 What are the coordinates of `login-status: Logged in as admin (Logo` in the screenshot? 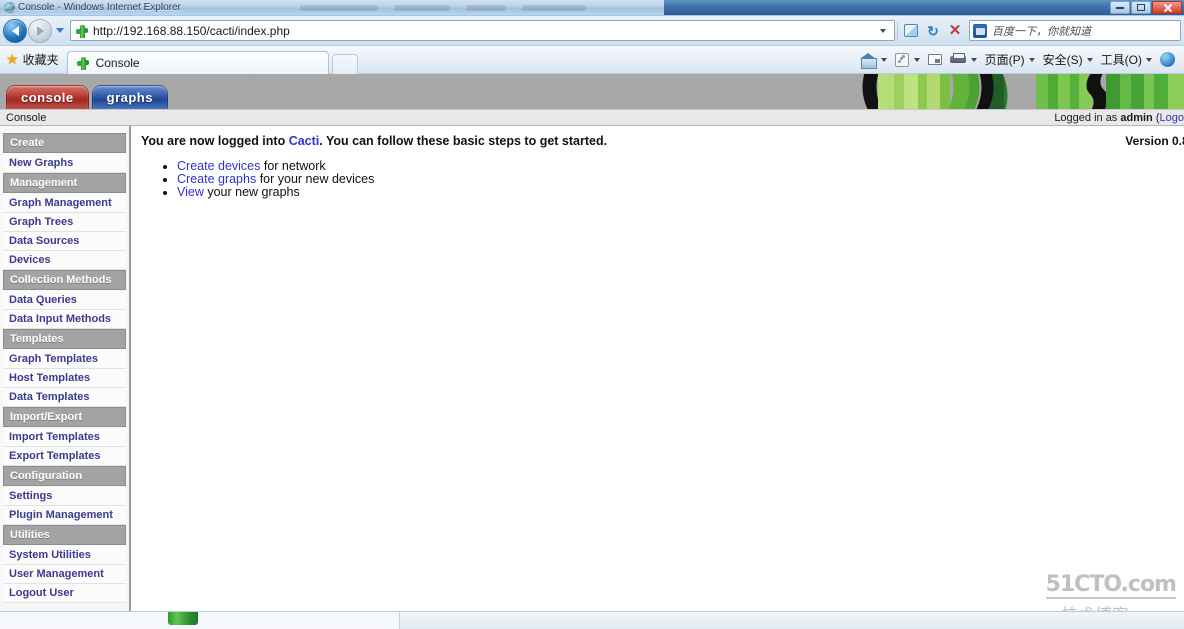 It's located at (1119, 118).